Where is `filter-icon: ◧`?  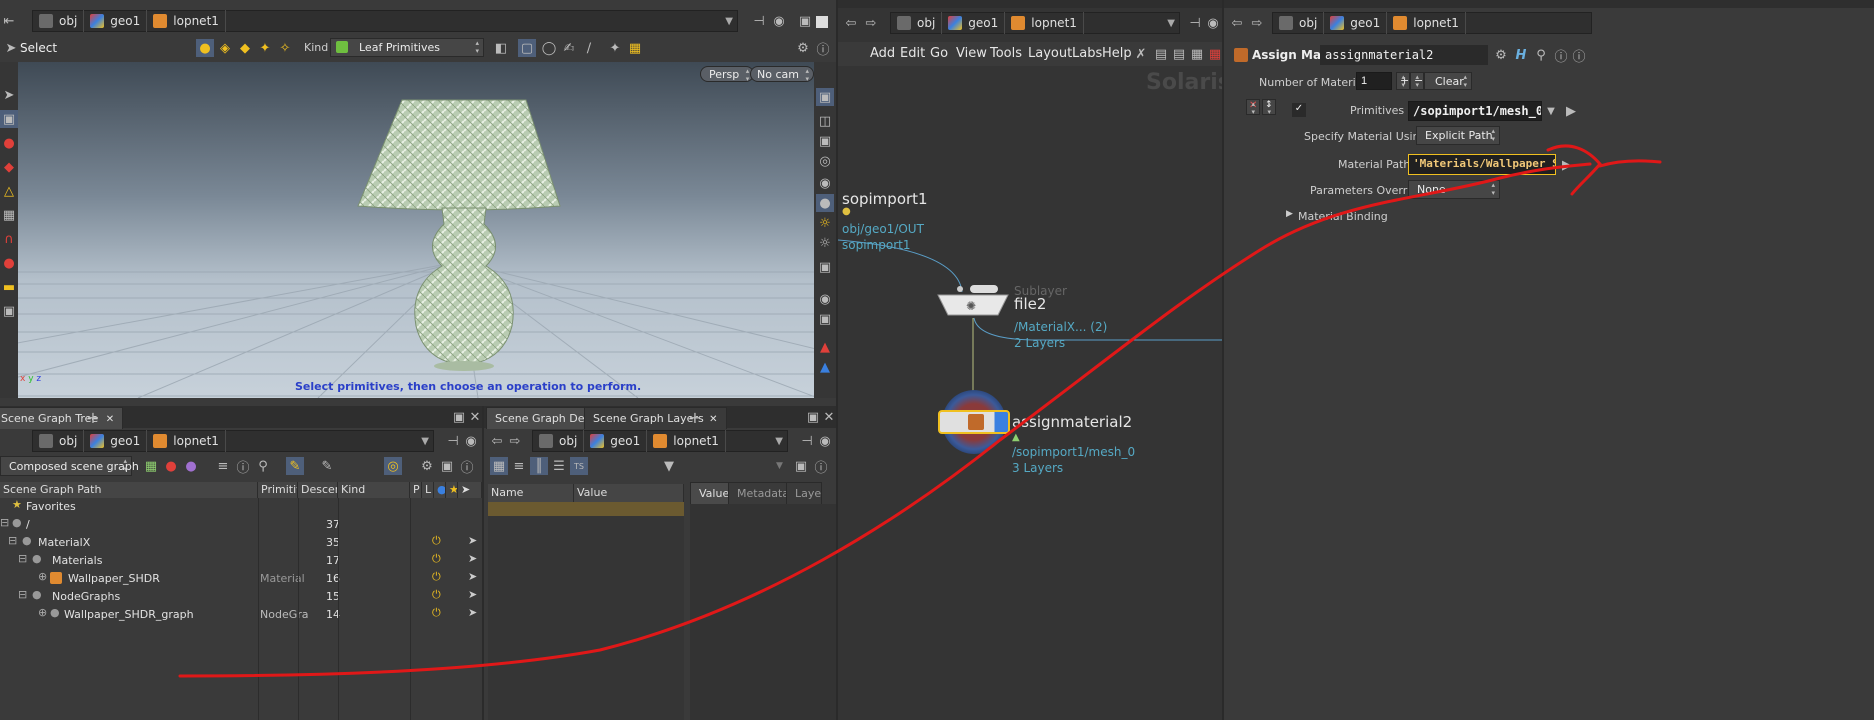 filter-icon: ◧ is located at coordinates (501, 48).